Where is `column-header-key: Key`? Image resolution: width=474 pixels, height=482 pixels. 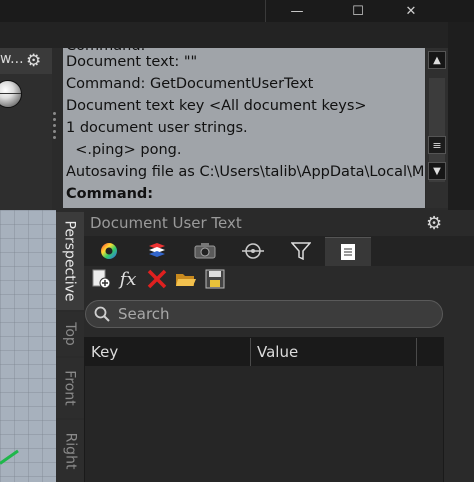
column-header-key: Key is located at coordinates (168, 352).